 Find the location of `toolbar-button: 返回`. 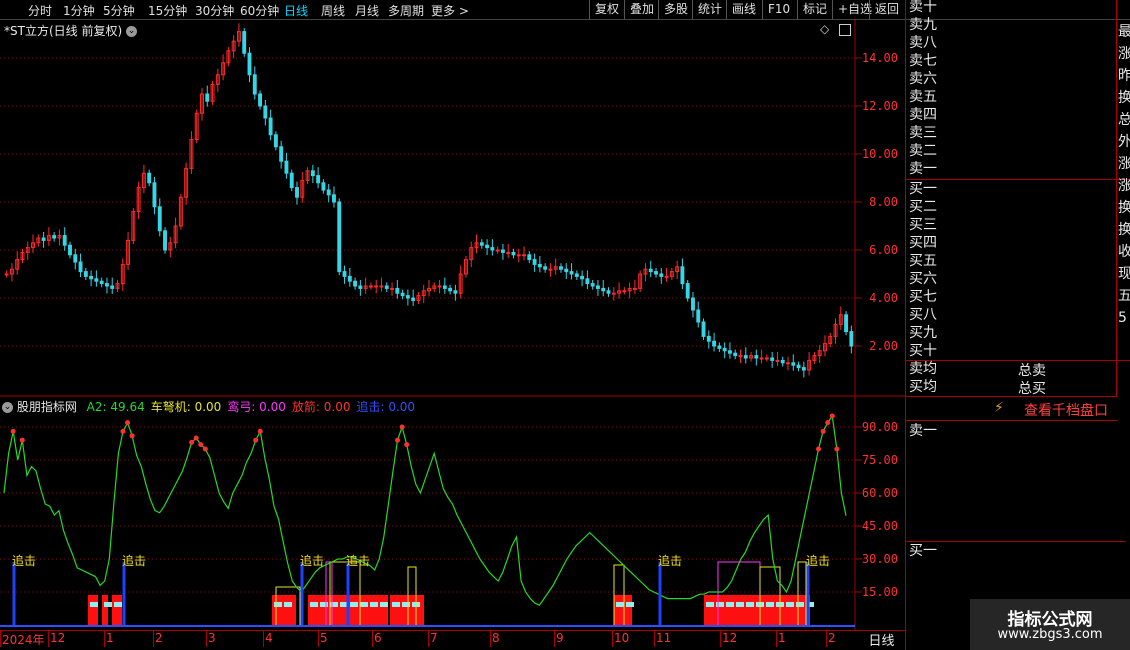

toolbar-button: 返回 is located at coordinates (886, 9).